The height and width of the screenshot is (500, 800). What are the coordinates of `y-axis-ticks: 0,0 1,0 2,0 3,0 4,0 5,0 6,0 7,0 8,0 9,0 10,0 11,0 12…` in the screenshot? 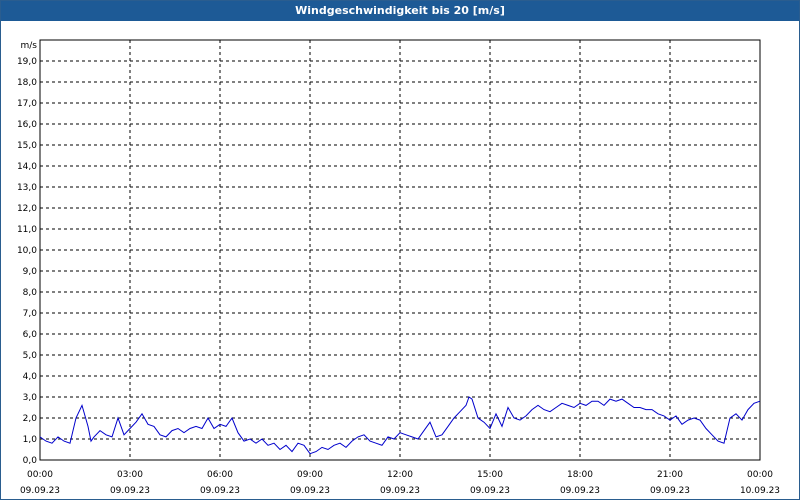 It's located at (27, 261).